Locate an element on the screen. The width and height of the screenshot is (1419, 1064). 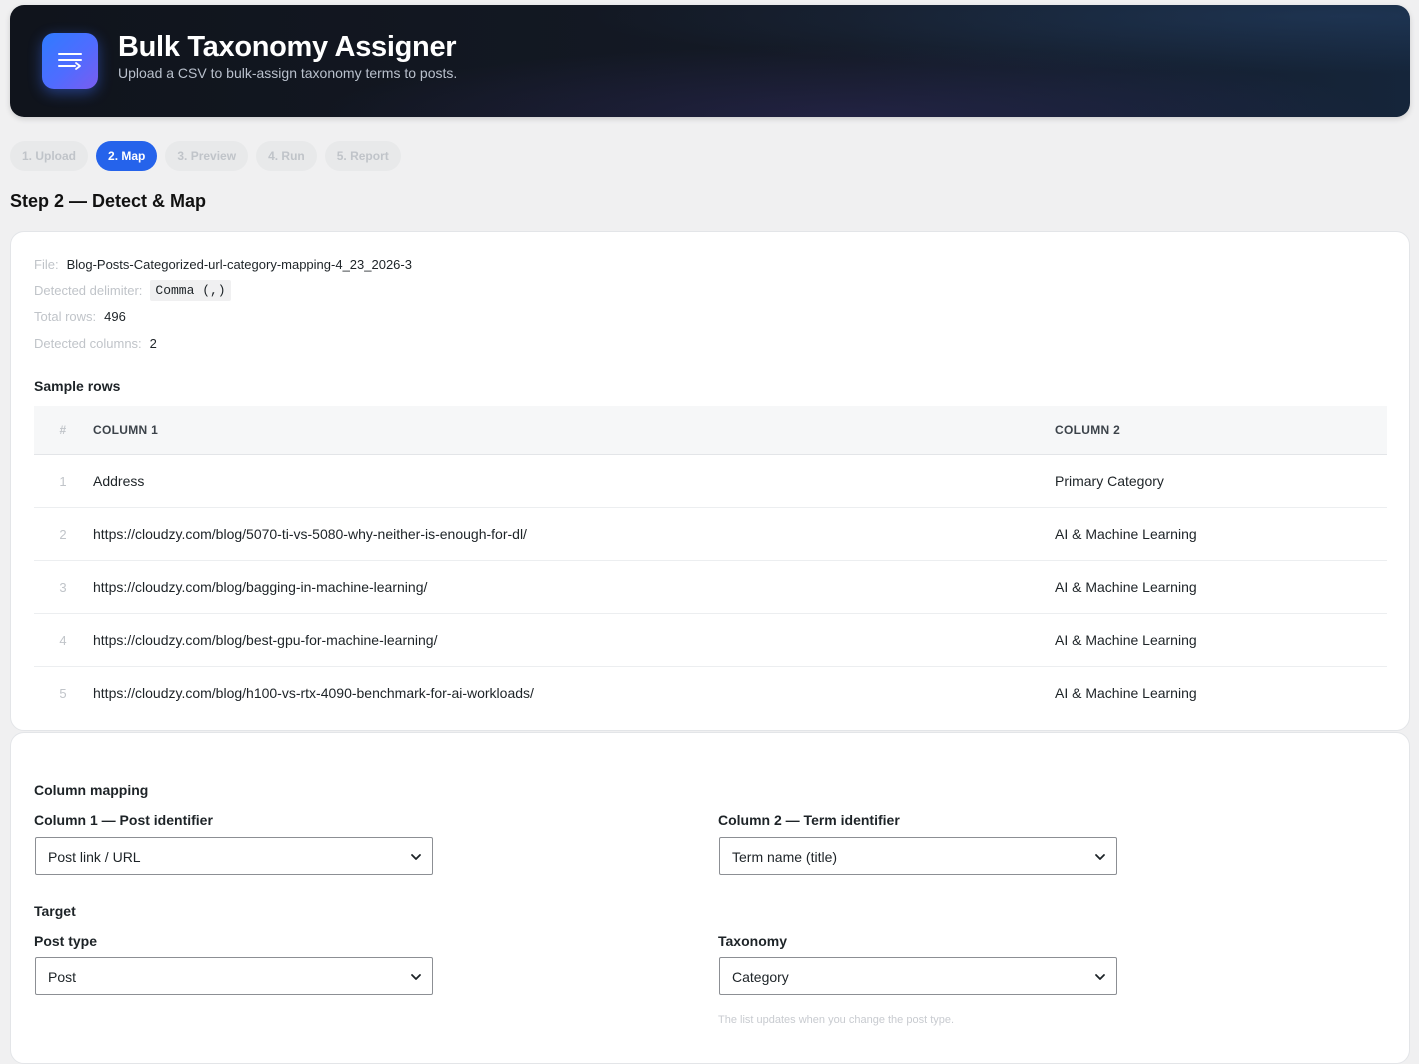
row-index: 2 is located at coordinates (63, 534).